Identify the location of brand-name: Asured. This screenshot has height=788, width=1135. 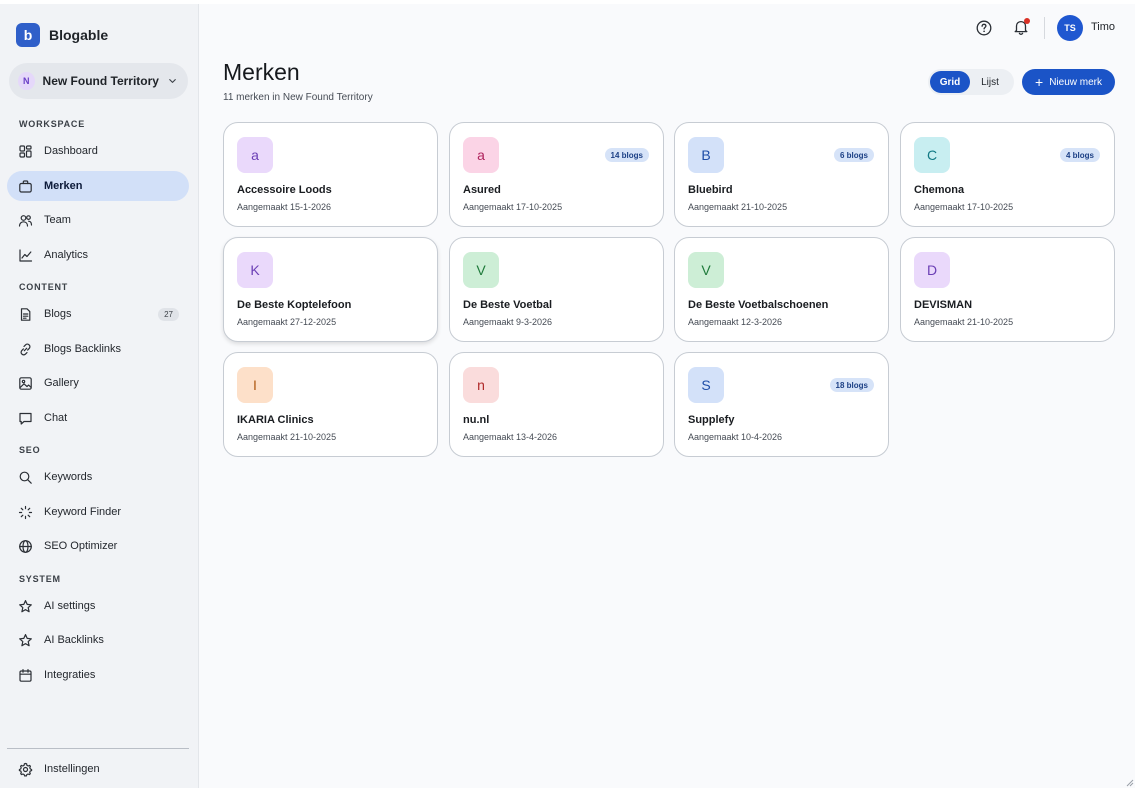
(482, 190).